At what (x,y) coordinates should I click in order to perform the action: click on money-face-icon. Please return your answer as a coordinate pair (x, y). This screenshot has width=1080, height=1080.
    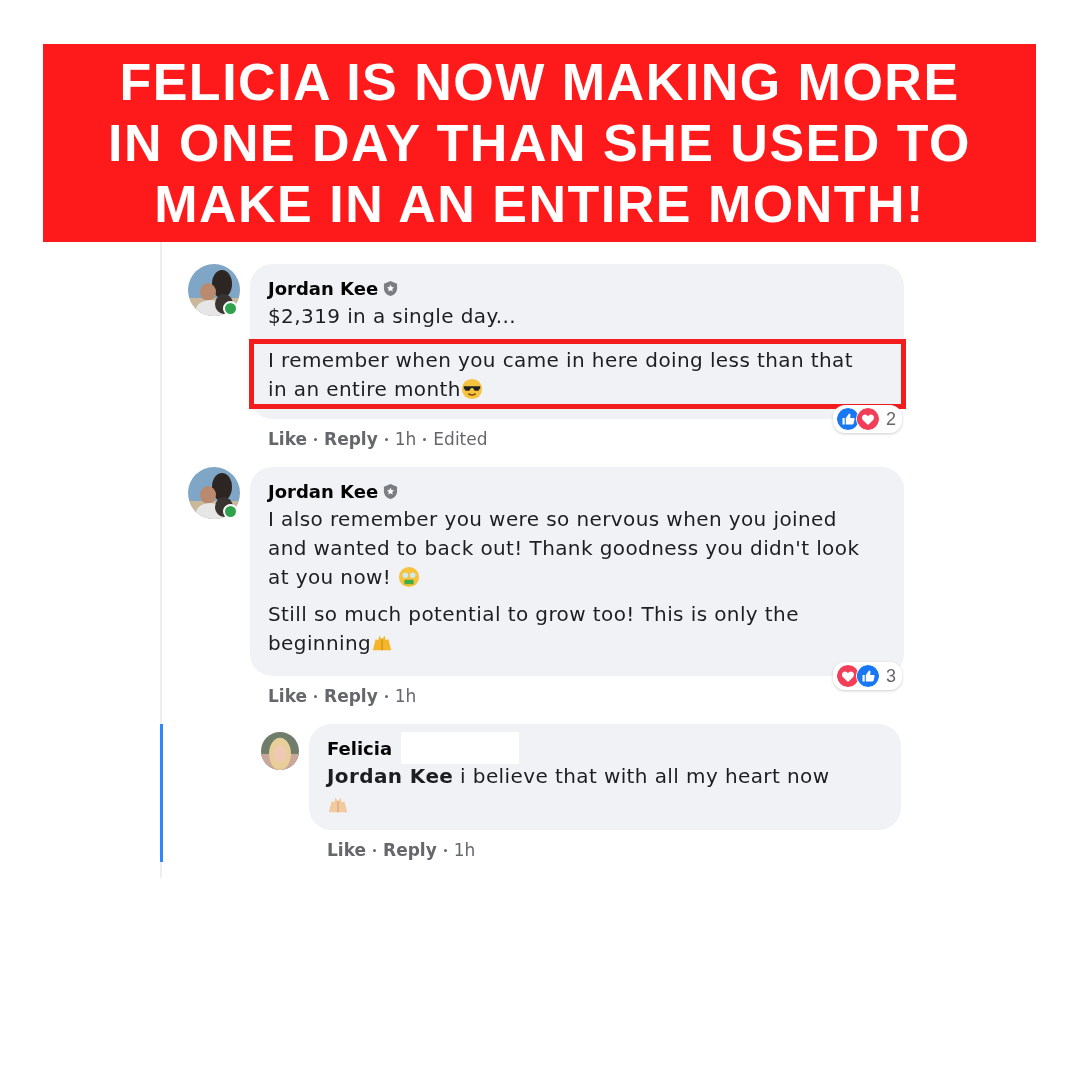
    Looking at the image, I should click on (409, 577).